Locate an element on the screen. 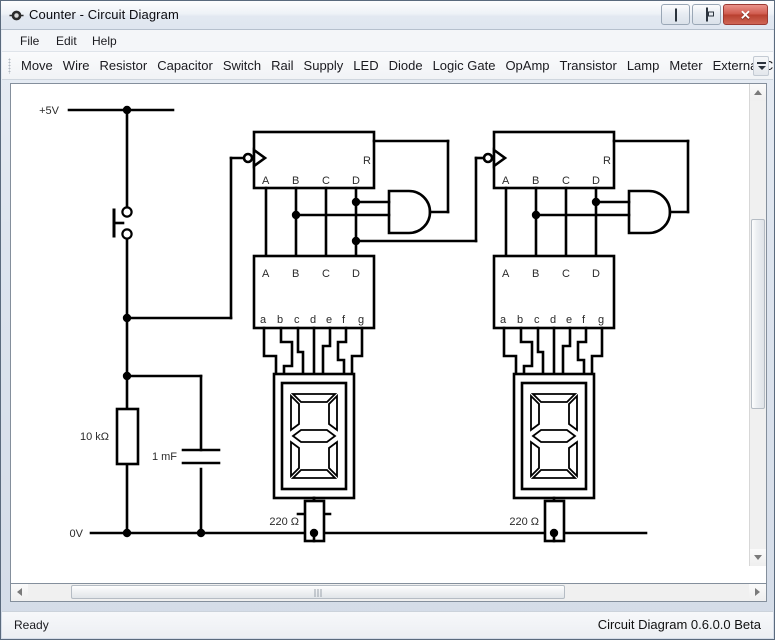  status-message: Ready is located at coordinates (31, 625).